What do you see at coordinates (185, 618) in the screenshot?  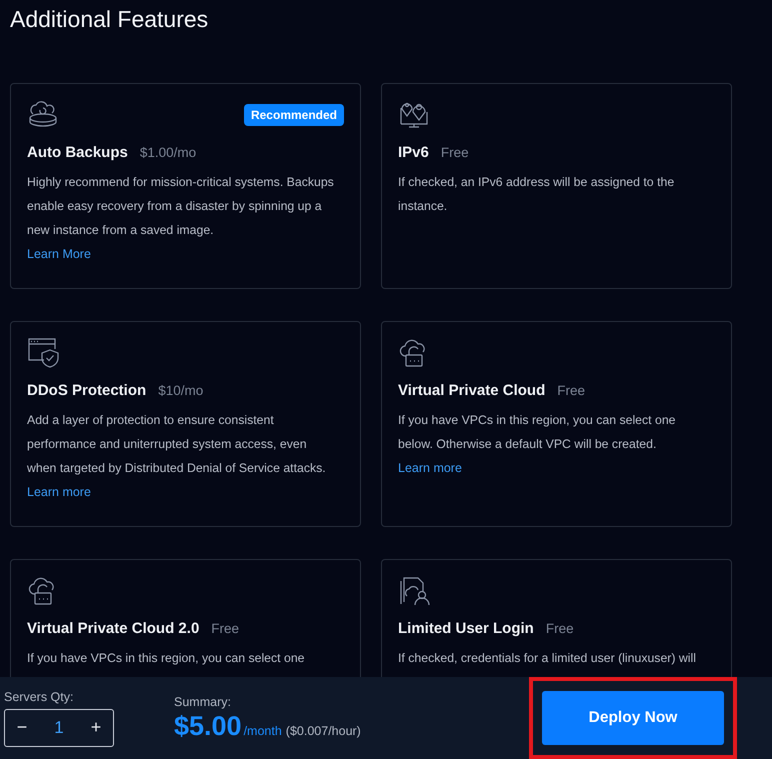 I see `feature-card: Virtual Private Cloud 2.0 Free If you have VPCs in this region, you can select one` at bounding box center [185, 618].